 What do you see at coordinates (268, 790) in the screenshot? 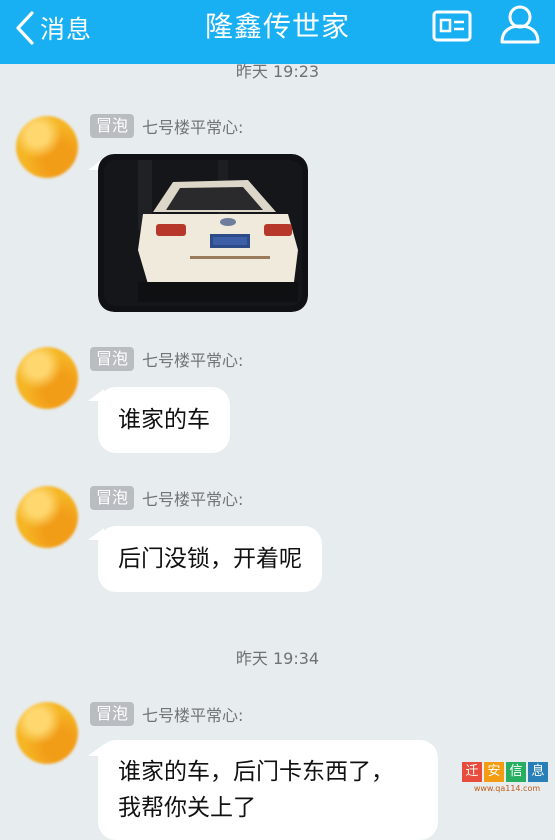
I see `text-message: 谁家的车，后门卡东西了， 我帮你关上了` at bounding box center [268, 790].